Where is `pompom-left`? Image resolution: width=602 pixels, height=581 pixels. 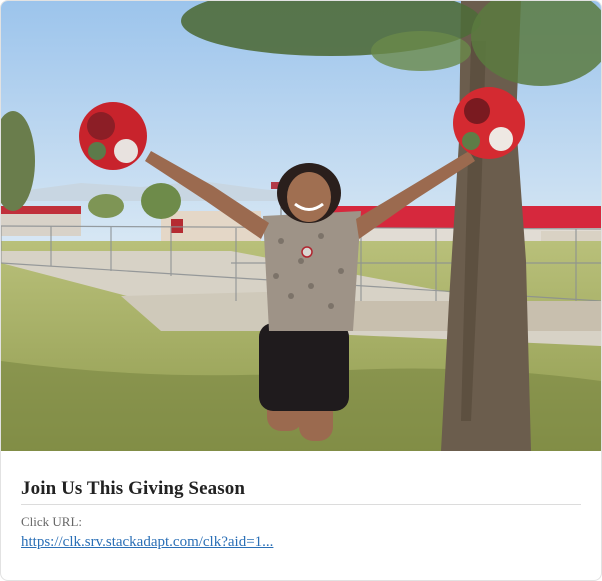 pompom-left is located at coordinates (113, 136).